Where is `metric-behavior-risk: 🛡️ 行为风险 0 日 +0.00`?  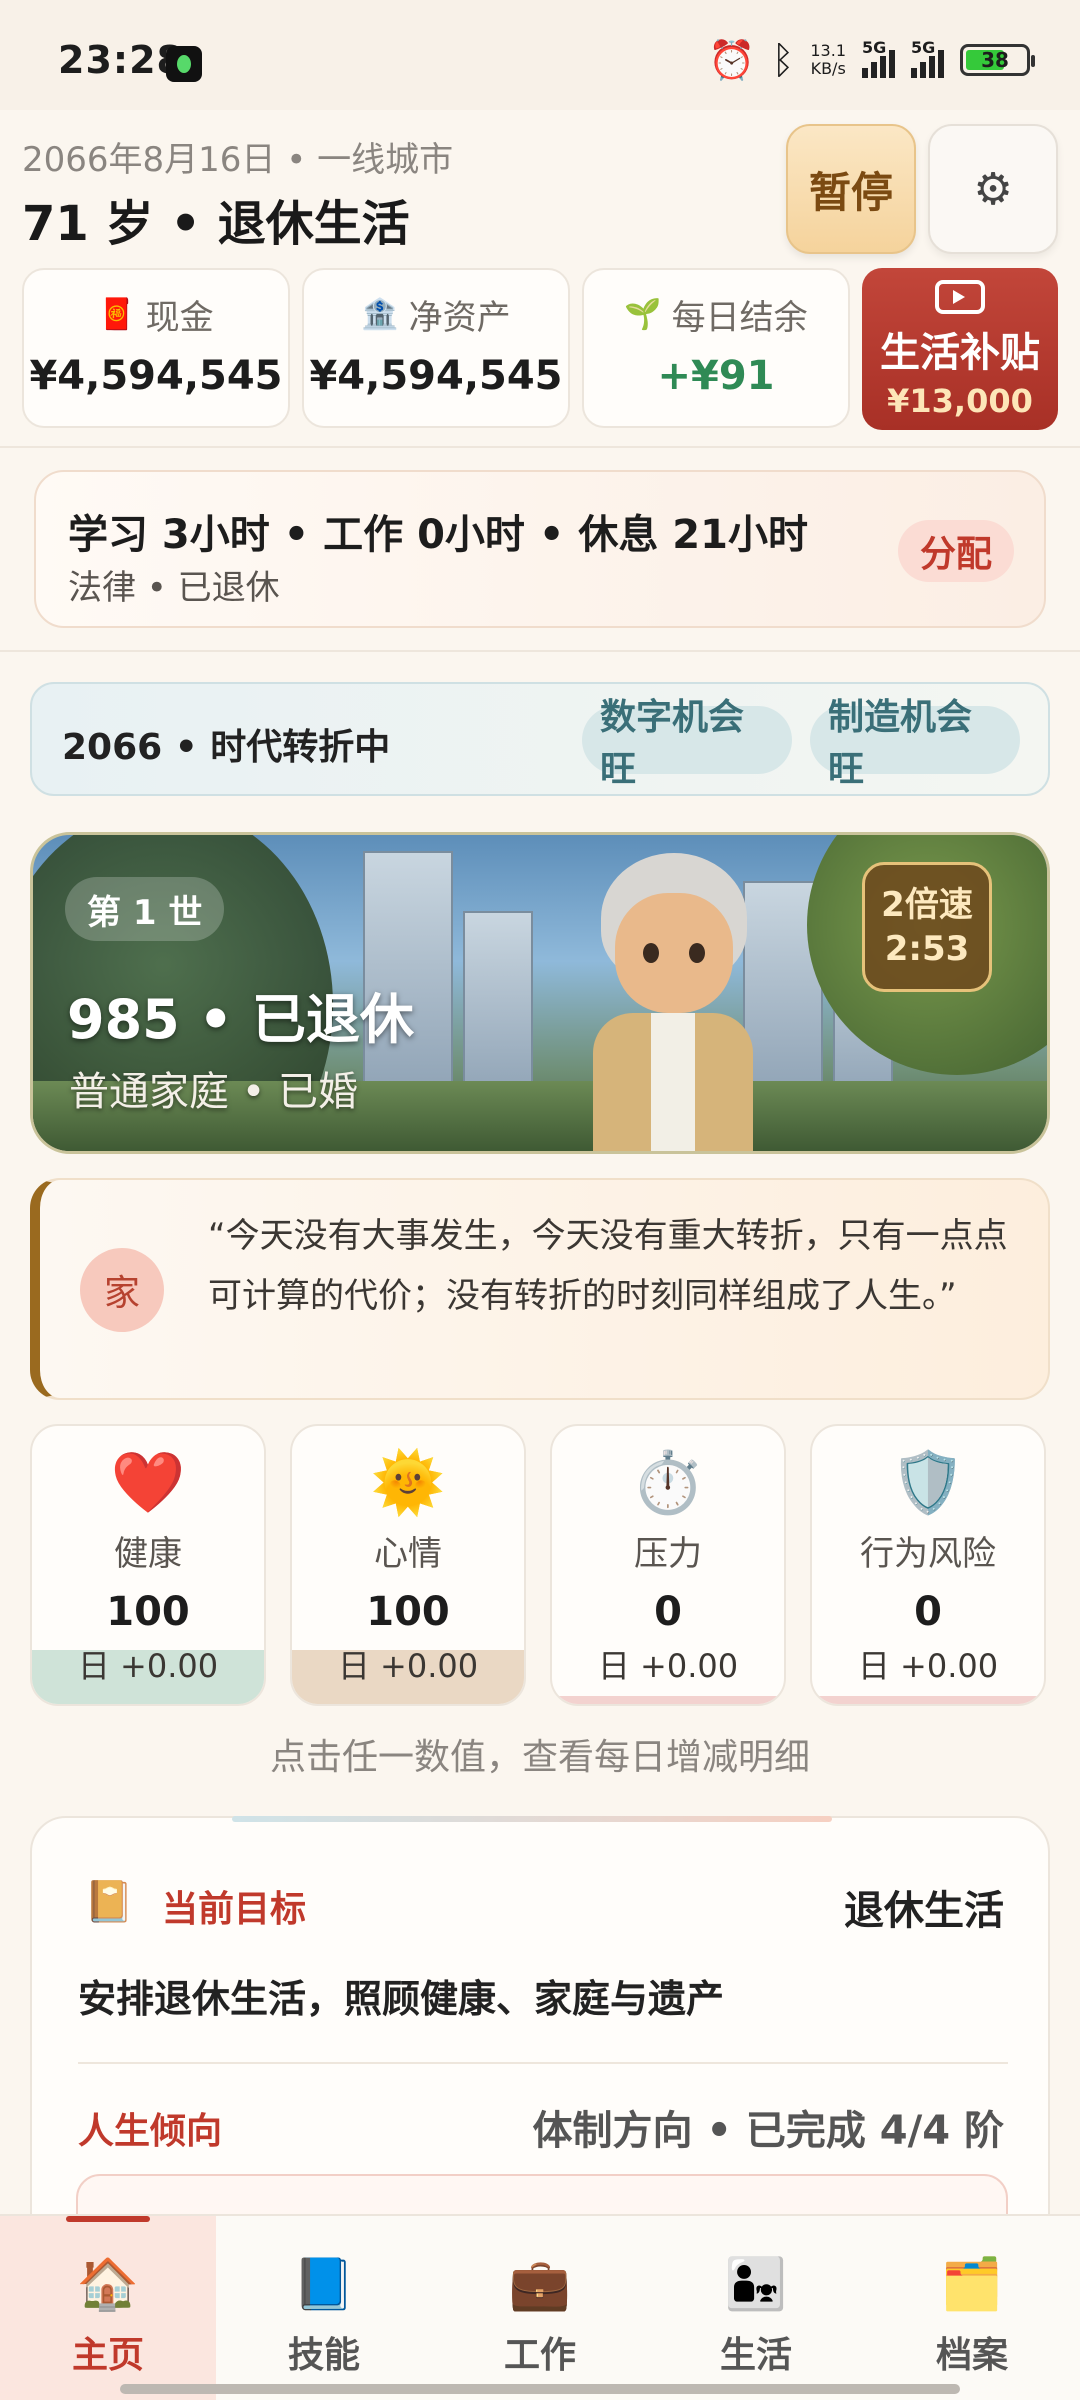 metric-behavior-risk: 🛡️ 行为风险 0 日 +0.00 is located at coordinates (928, 1565).